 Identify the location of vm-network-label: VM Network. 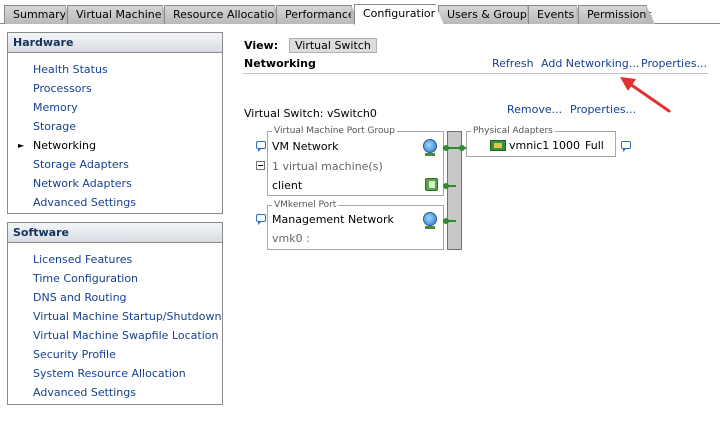
(305, 146).